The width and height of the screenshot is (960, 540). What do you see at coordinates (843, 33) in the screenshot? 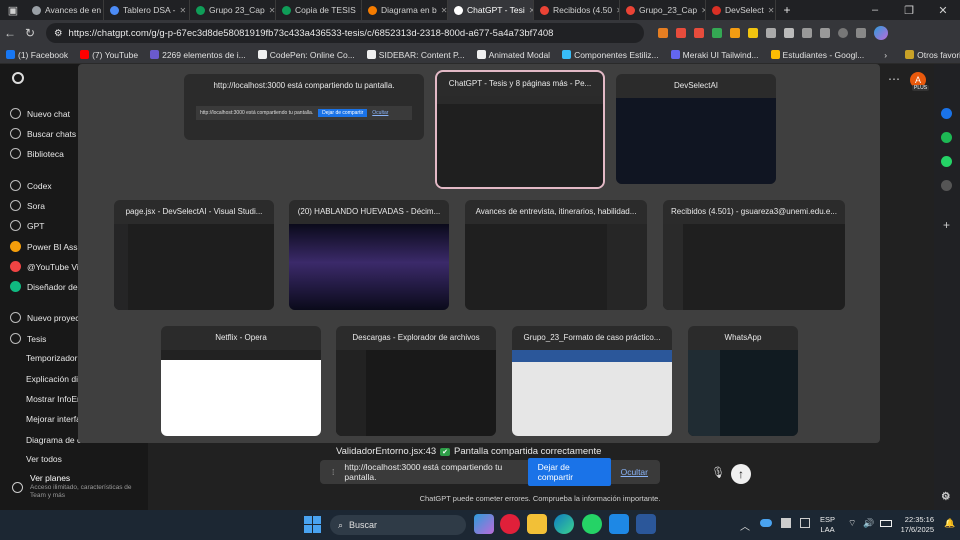
I see `profile-icon` at bounding box center [843, 33].